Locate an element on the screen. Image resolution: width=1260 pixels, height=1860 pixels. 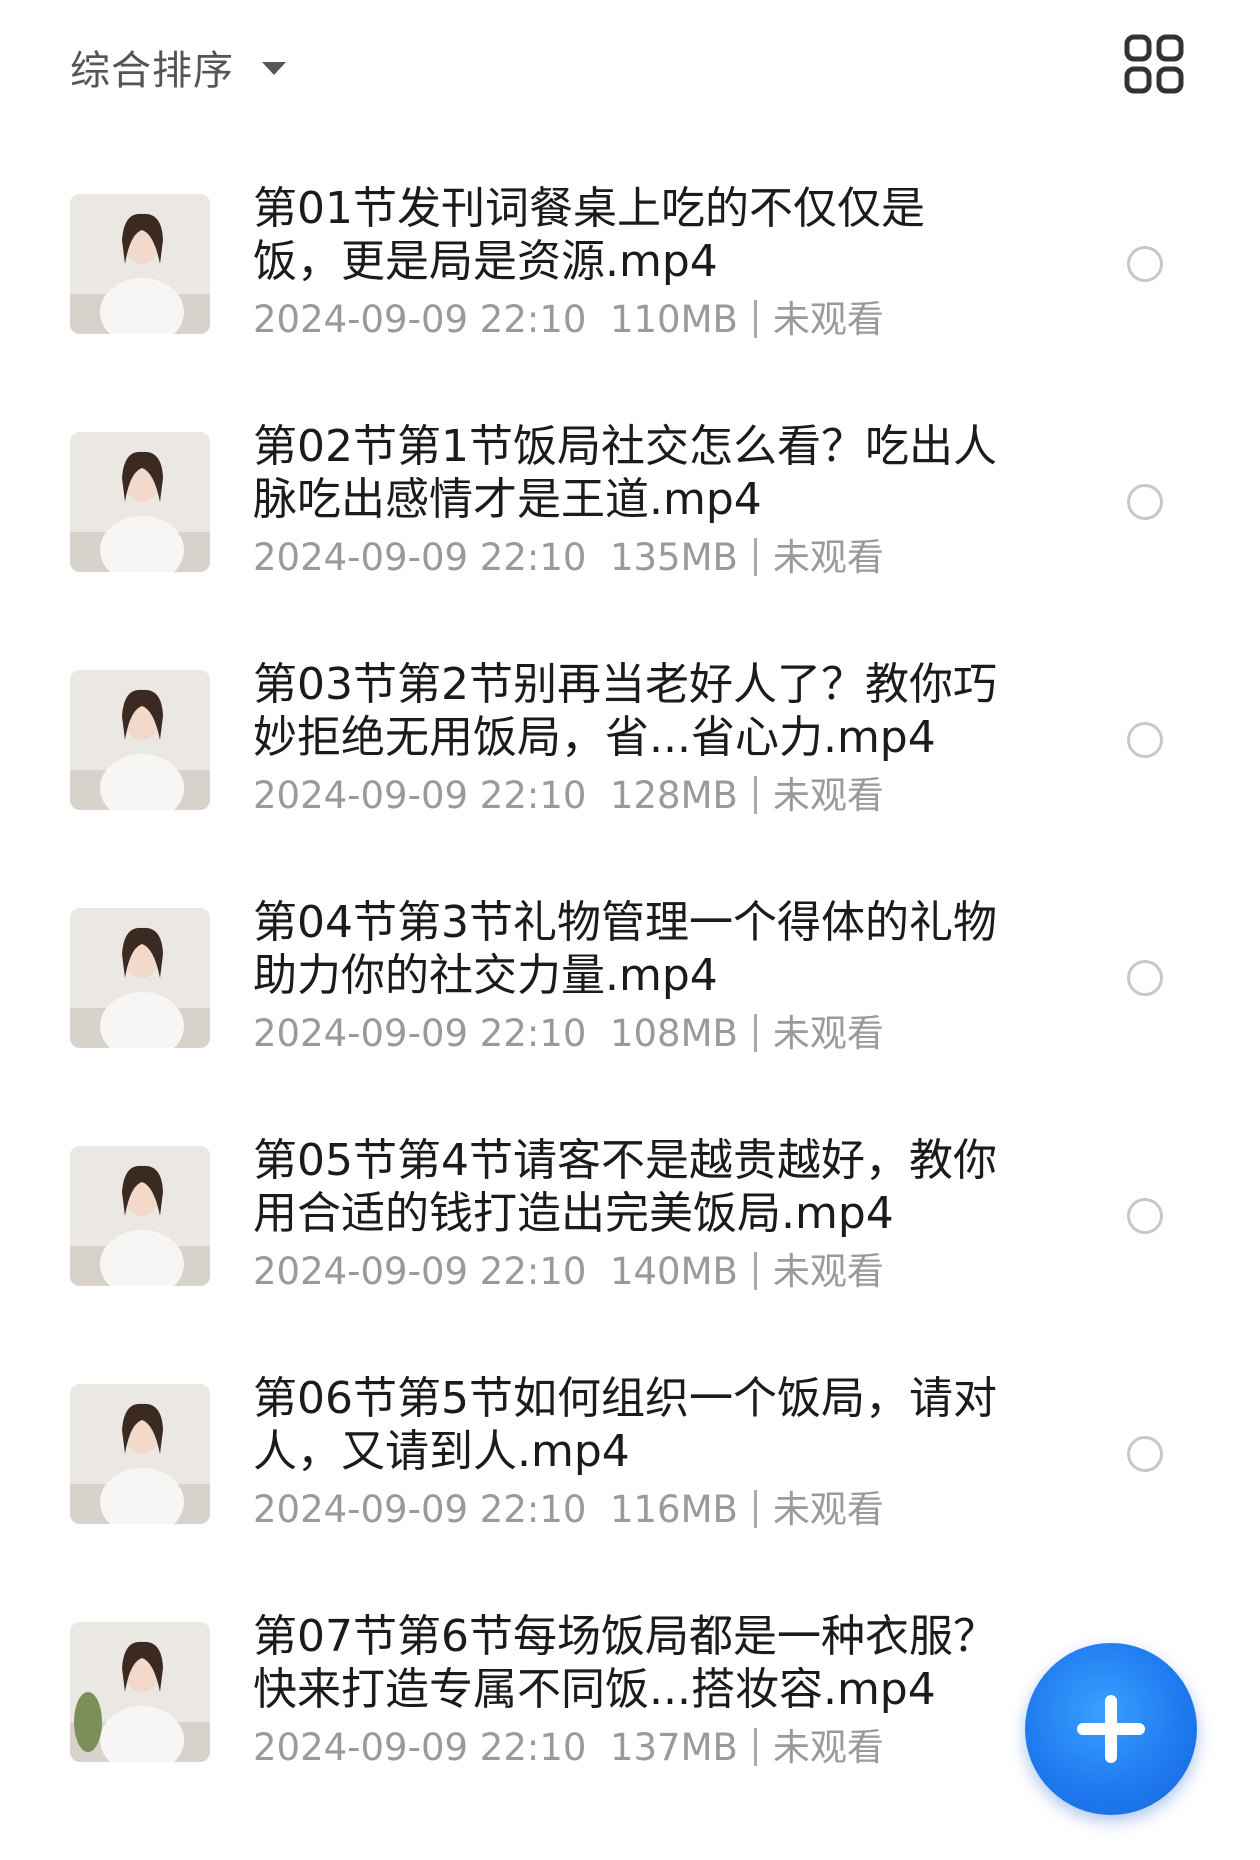
file-size: 140MB is located at coordinates (673, 1271).